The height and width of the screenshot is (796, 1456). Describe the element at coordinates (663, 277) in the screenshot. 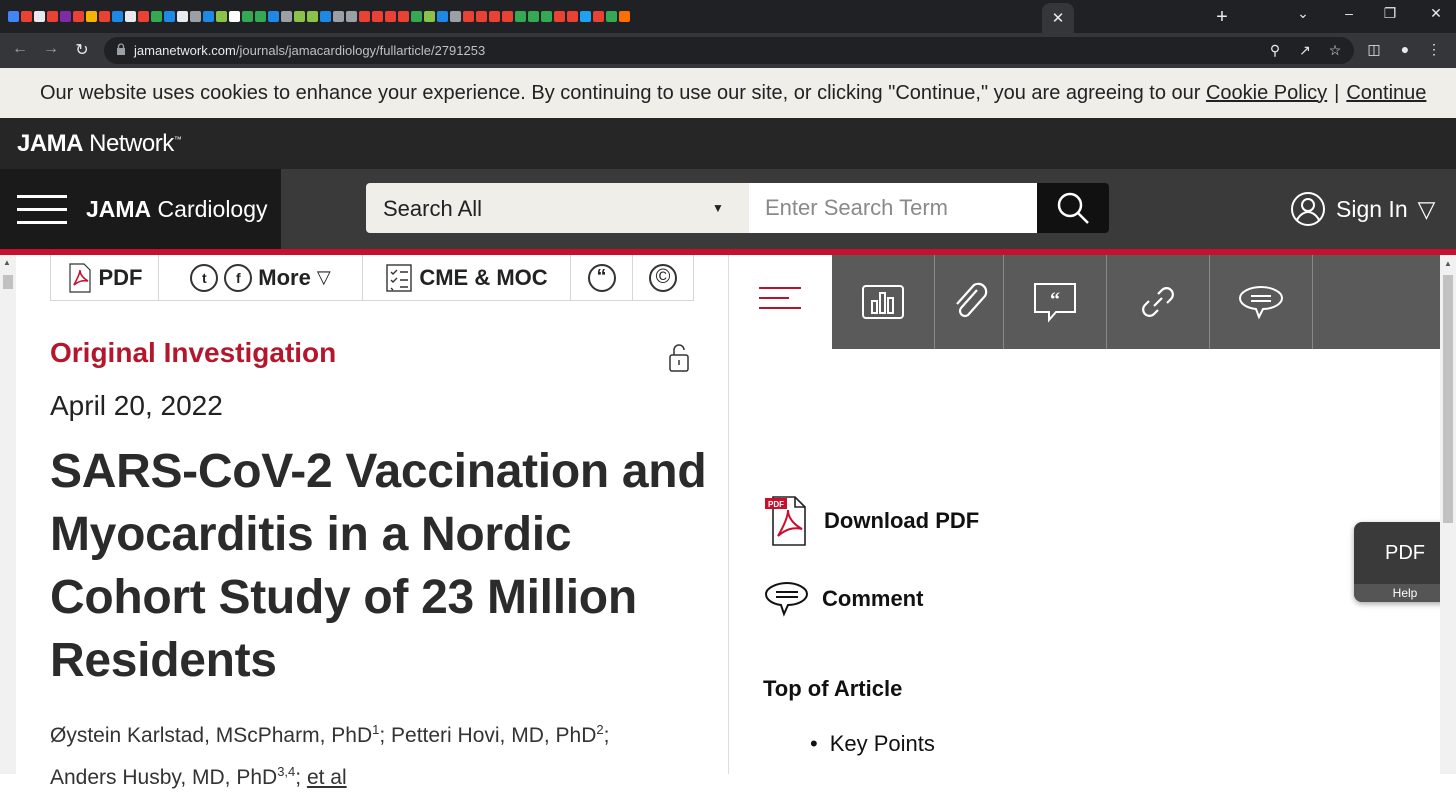

I see `permissions-tool: ©` at that location.